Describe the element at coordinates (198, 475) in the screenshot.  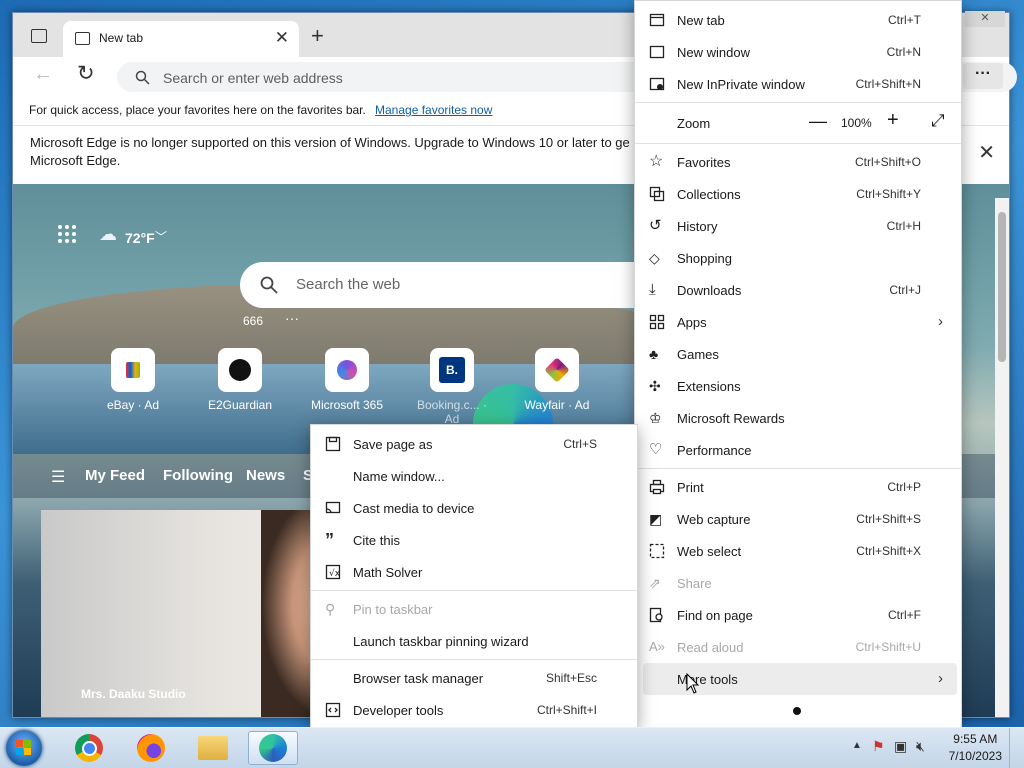
I see `feed-tab-following: Following` at that location.